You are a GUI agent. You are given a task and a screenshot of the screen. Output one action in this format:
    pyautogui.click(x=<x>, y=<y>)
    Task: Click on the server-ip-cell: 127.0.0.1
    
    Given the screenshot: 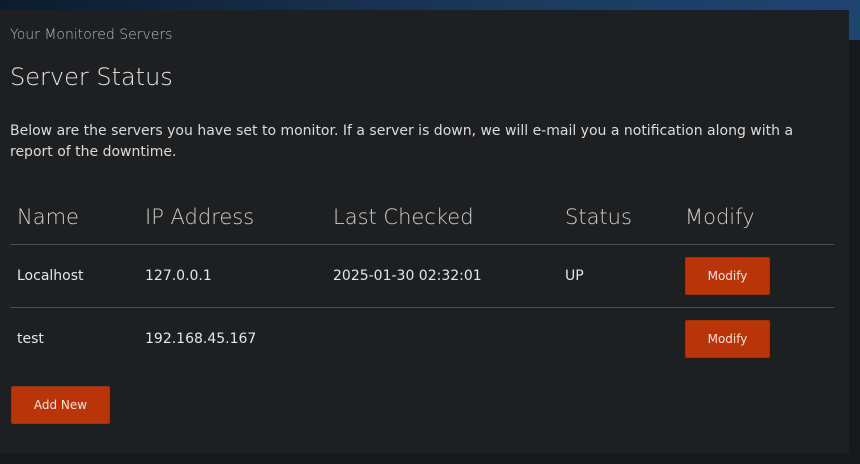 What is the action you would take?
    pyautogui.click(x=232, y=276)
    